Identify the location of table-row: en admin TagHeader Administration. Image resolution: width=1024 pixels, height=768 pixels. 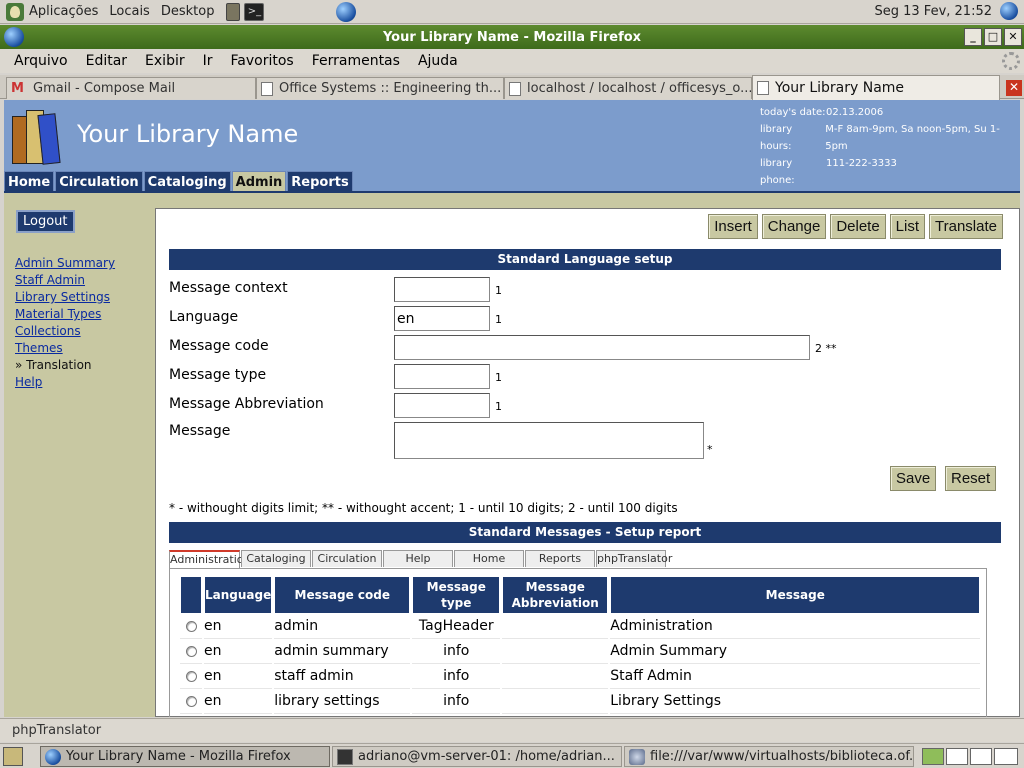
(580, 626).